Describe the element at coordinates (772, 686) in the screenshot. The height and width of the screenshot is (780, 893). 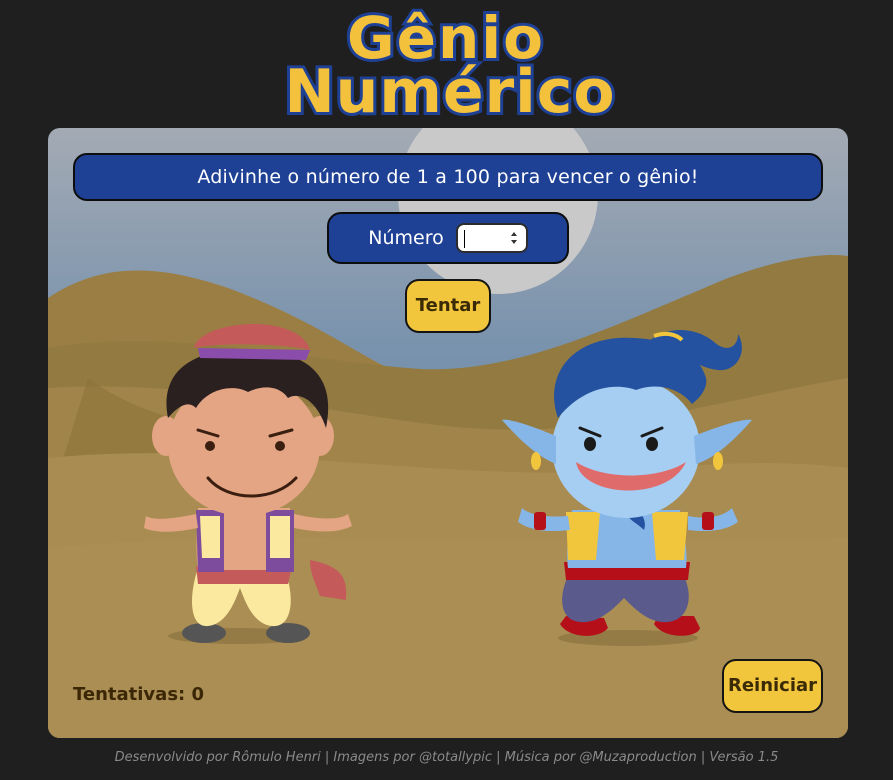
I see `reset-button: Reiniciar` at that location.